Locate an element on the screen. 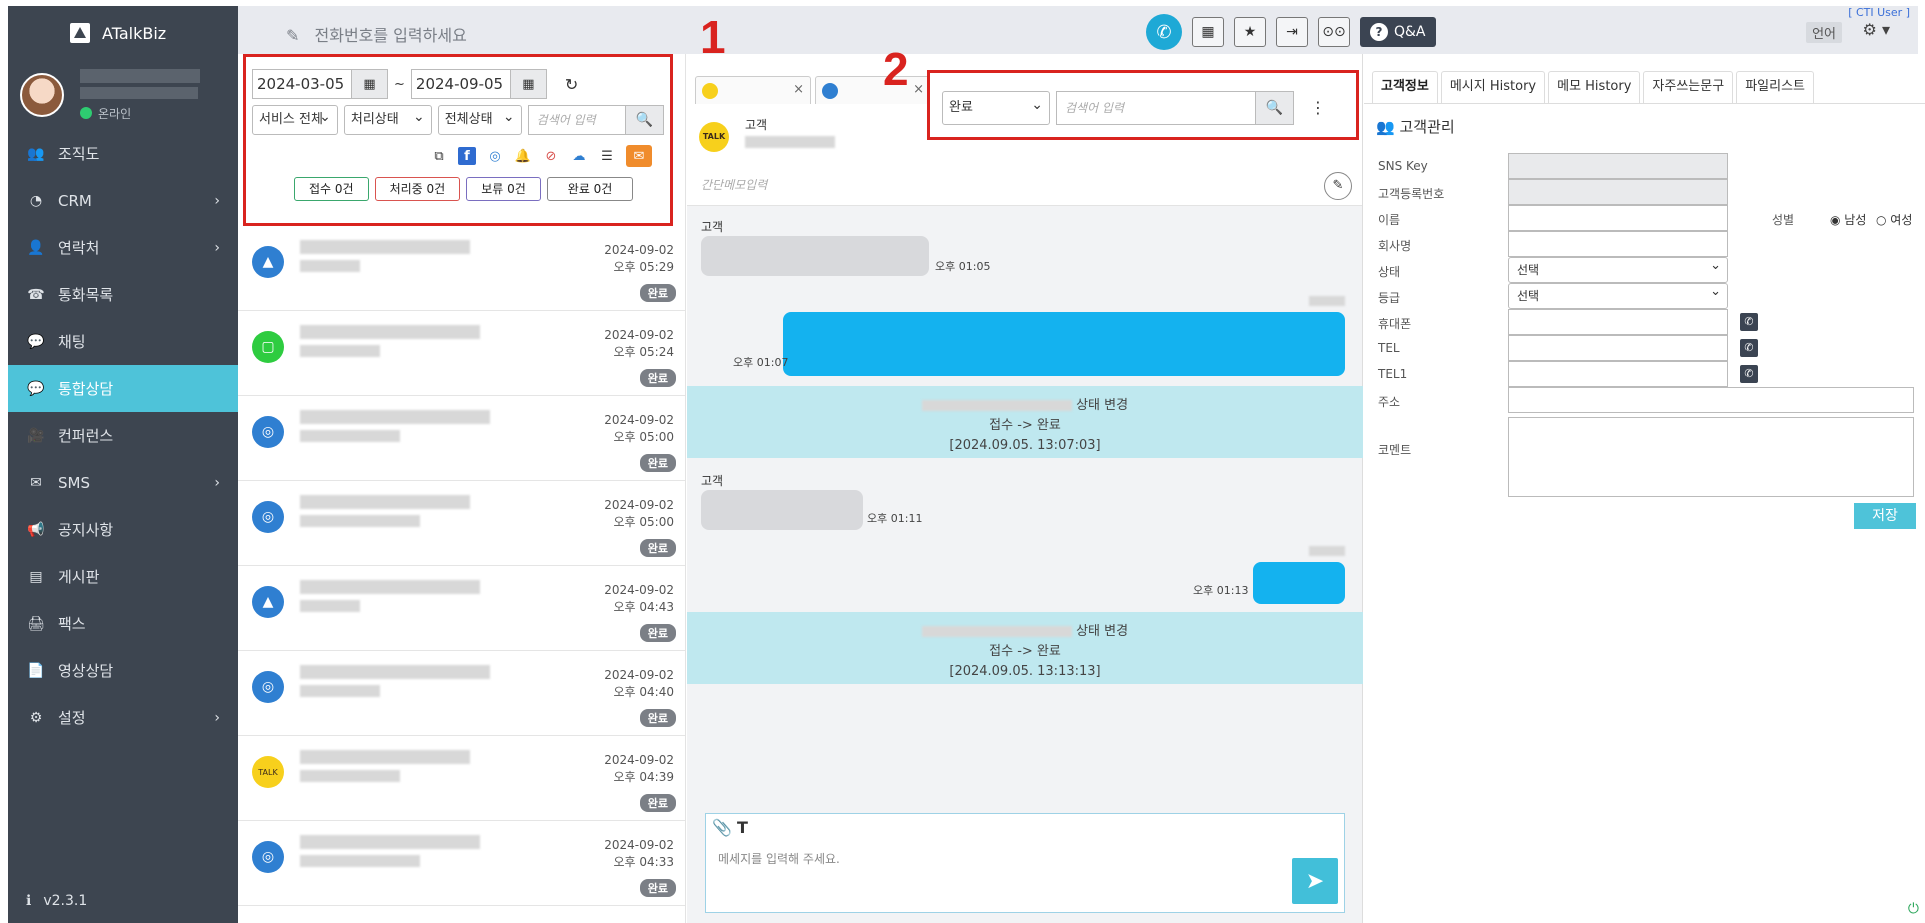 The image size is (1925, 923). dialpad-button: ▦ is located at coordinates (1208, 32).